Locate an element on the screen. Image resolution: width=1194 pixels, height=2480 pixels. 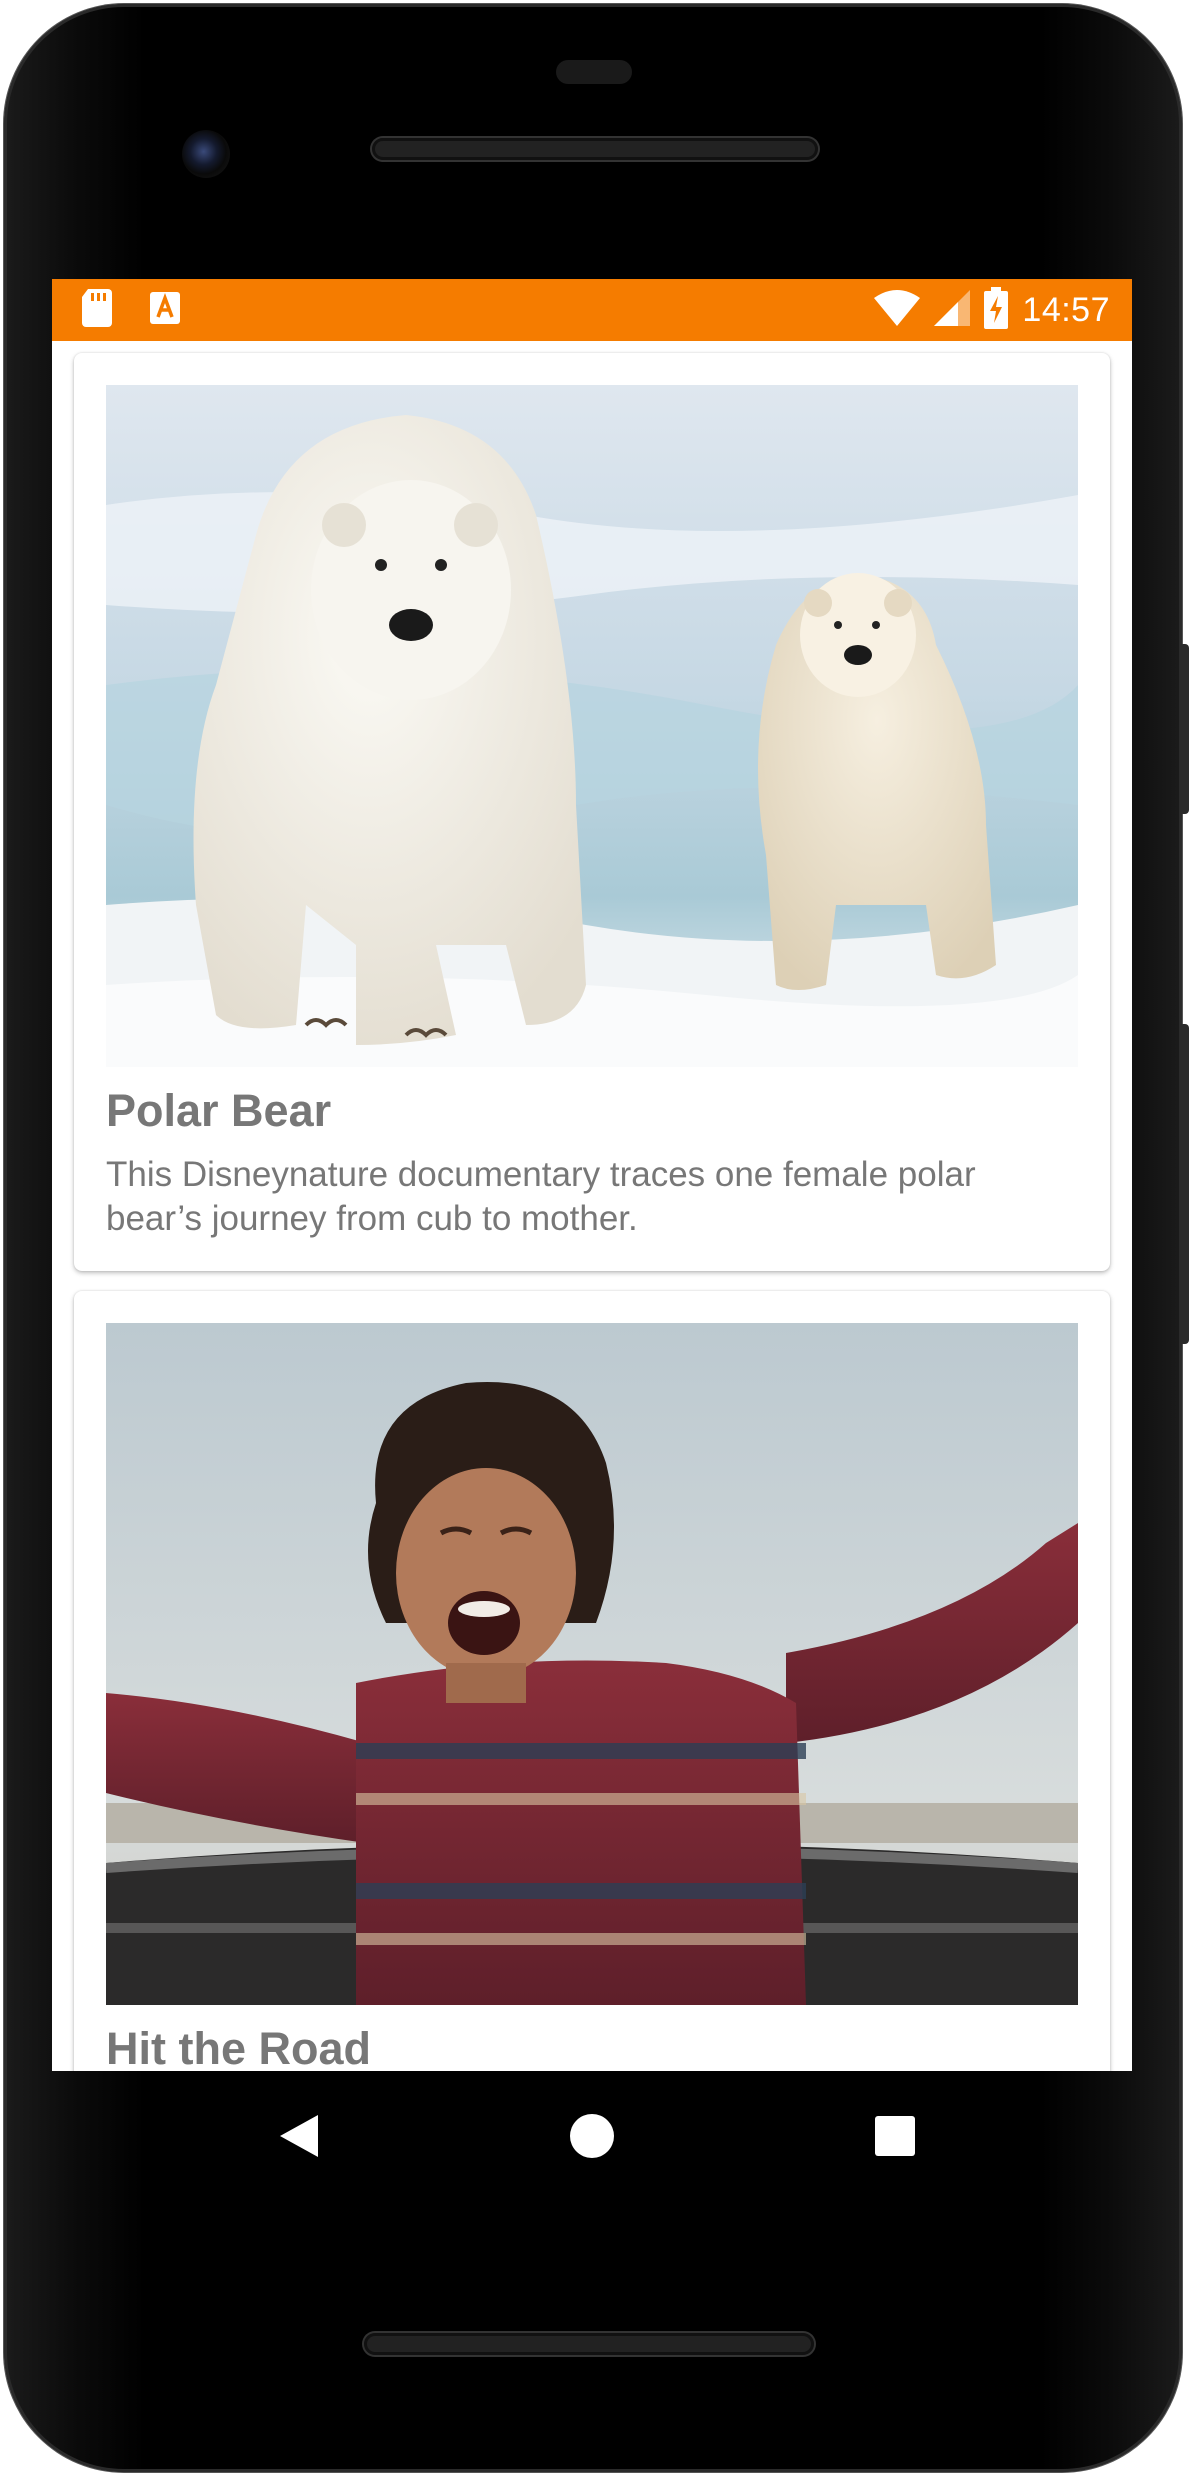
front-camera-icon is located at coordinates (206, 154).